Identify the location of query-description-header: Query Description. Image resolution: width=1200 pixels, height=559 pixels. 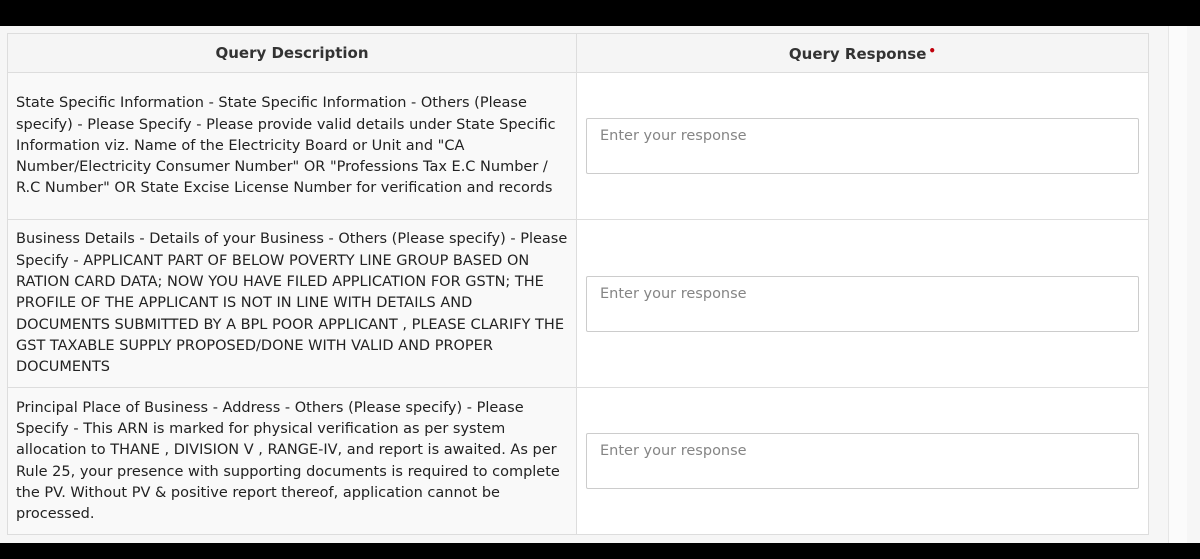
(292, 53).